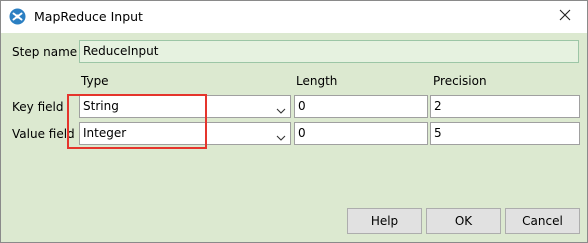 Image resolution: width=588 pixels, height=243 pixels. Describe the element at coordinates (185, 133) in the screenshot. I see `value-field-type-select: Integer` at that location.